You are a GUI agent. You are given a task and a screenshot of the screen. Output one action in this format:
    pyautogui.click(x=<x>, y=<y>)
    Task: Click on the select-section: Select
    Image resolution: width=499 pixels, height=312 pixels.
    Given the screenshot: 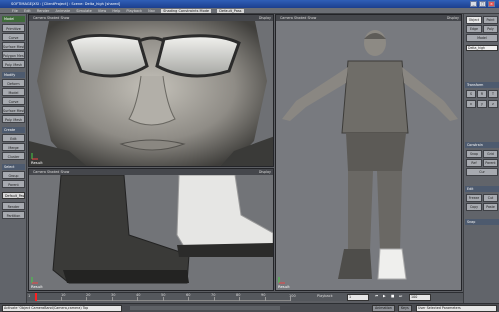 What is the action you would take?
    pyautogui.click(x=13, y=167)
    